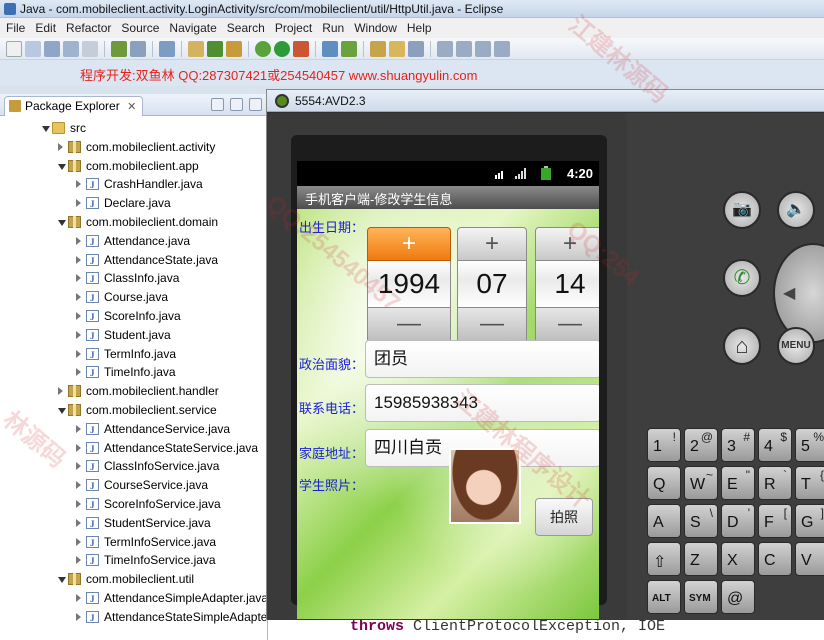 Image resolution: width=824 pixels, height=640 pixels. Describe the element at coordinates (133, 560) in the screenshot. I see `tree-item-java: TimeInfoService.java` at that location.